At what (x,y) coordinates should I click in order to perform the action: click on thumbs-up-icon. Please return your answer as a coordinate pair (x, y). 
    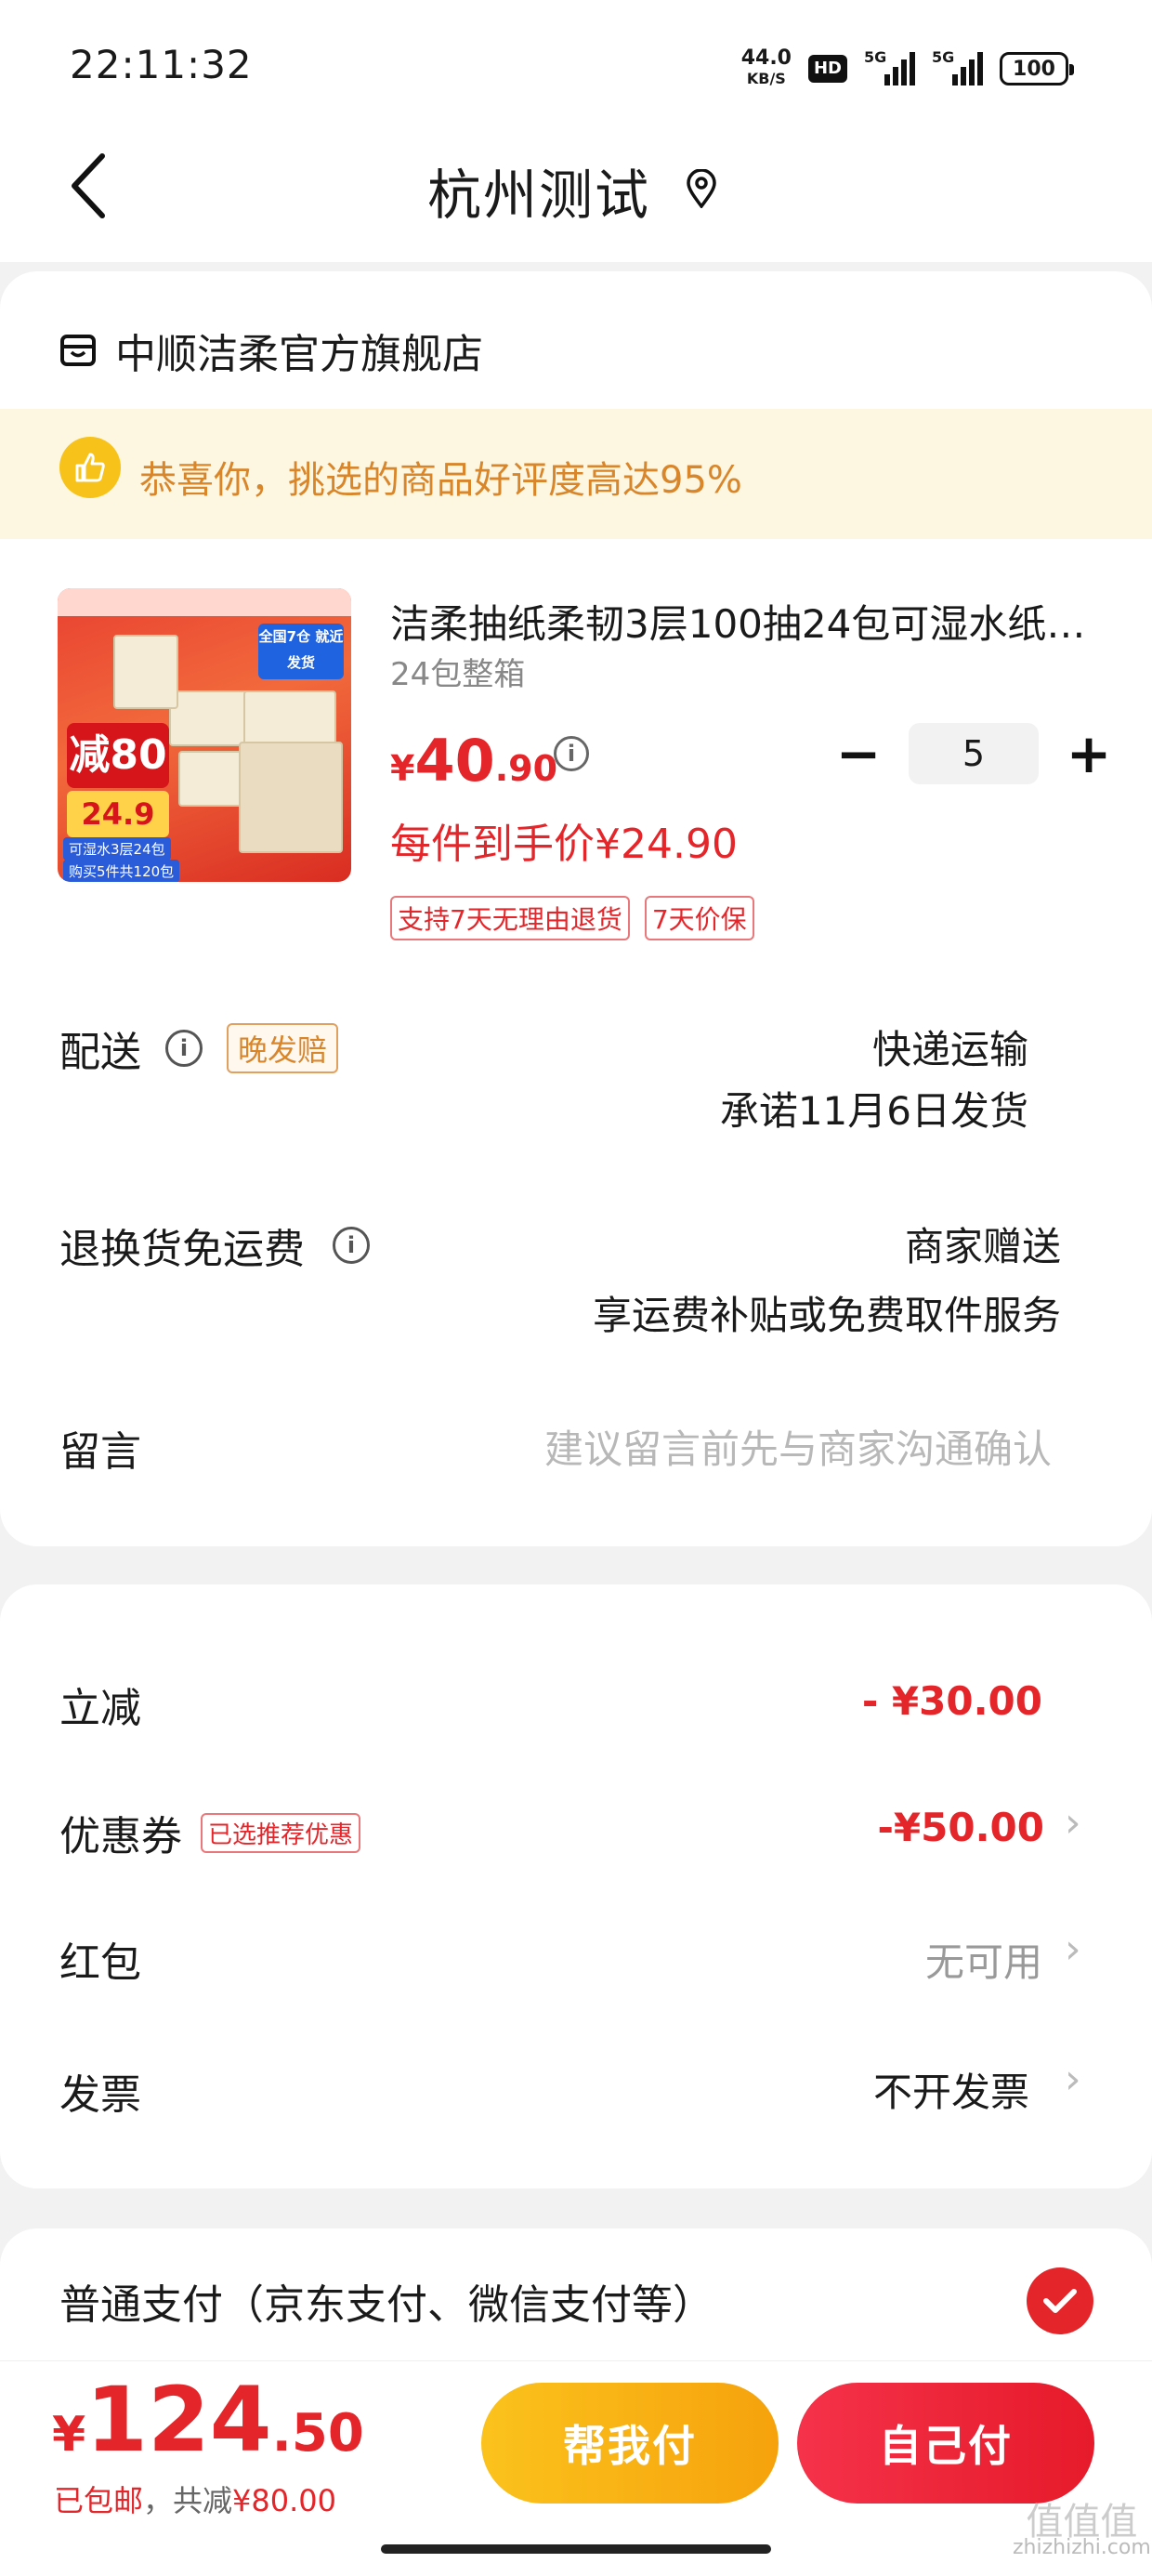
    Looking at the image, I should click on (90, 467).